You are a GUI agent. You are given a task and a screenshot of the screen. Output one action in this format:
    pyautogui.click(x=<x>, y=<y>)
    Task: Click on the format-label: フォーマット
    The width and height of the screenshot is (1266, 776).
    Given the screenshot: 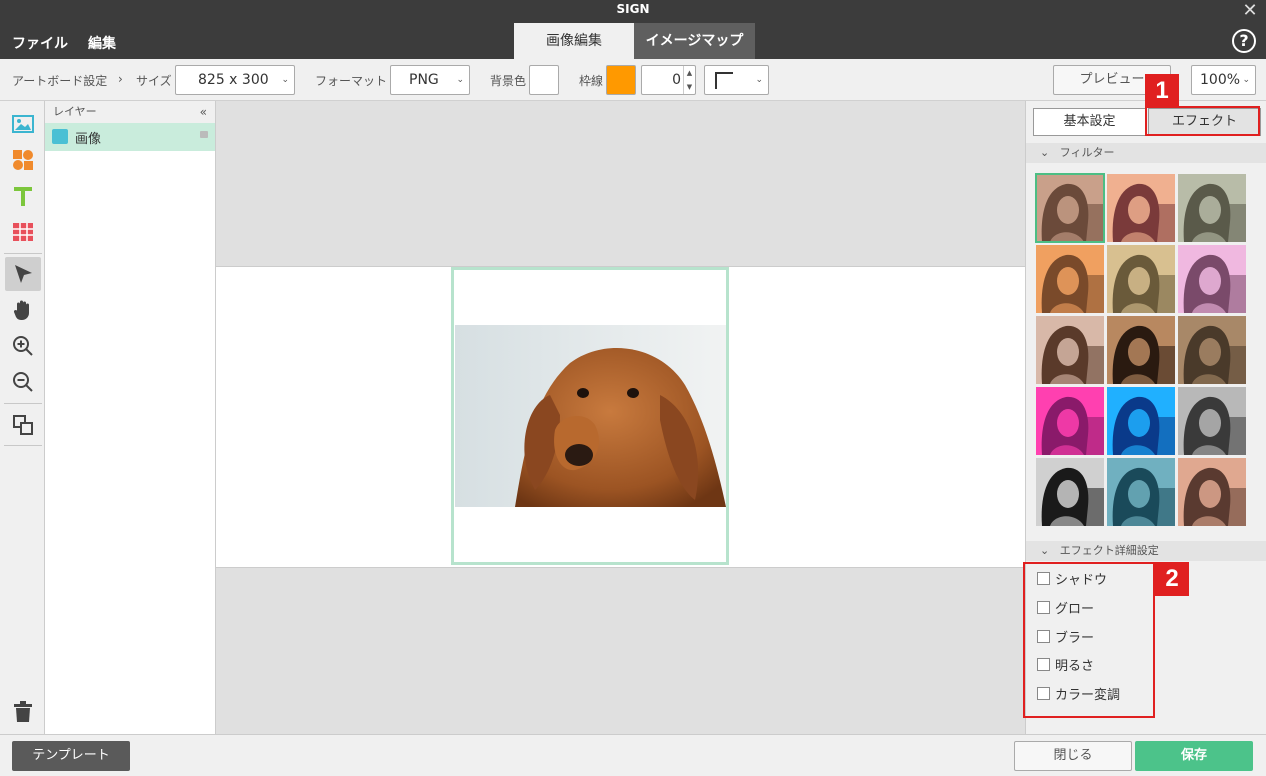 What is the action you would take?
    pyautogui.click(x=351, y=81)
    